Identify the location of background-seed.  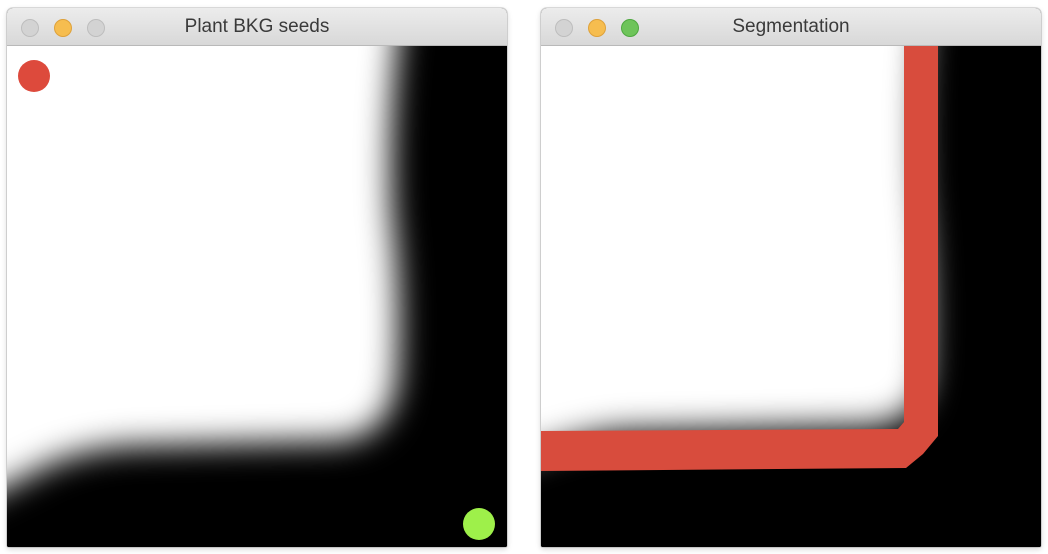
(479, 524).